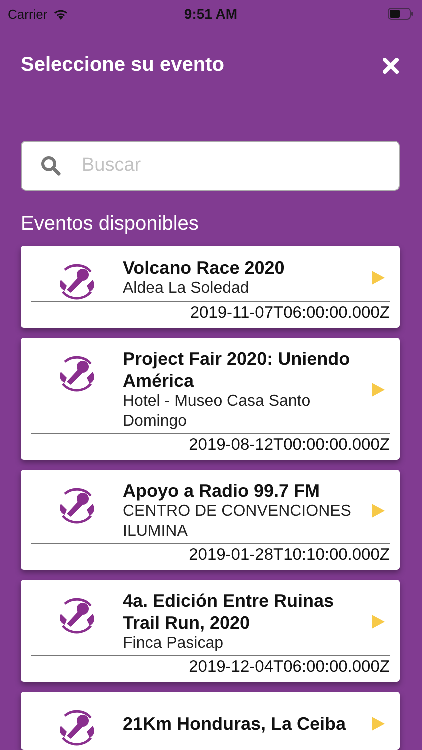 The width and height of the screenshot is (422, 750). Describe the element at coordinates (401, 14) in the screenshot. I see `battery-icon` at that location.